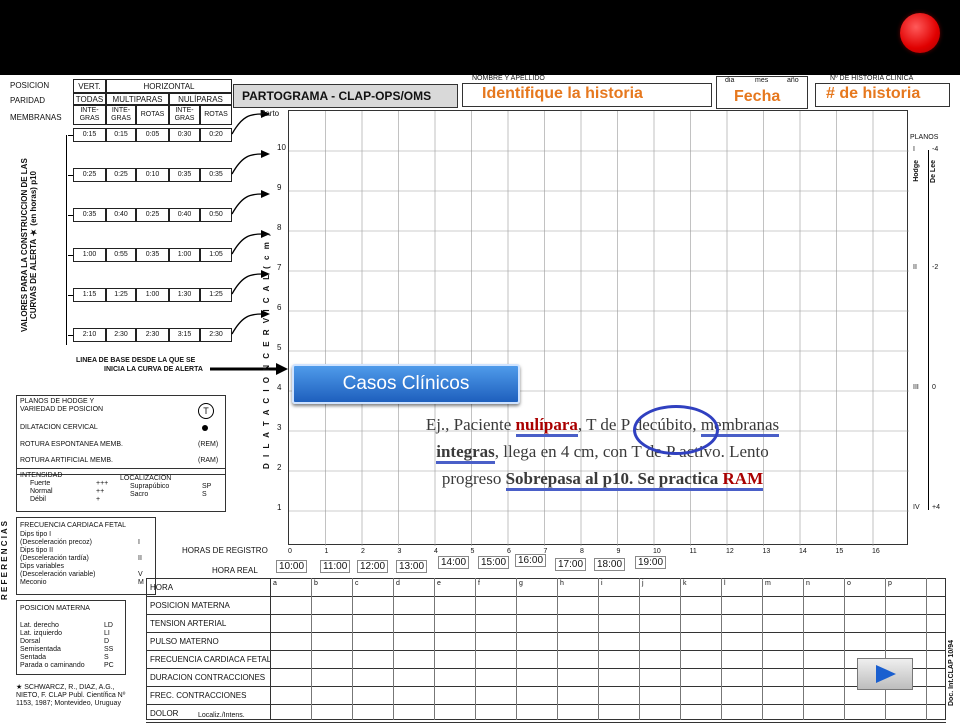 Image resolution: width=960 pixels, height=723 pixels. What do you see at coordinates (59, 427) in the screenshot?
I see `ref-dilatacion: DILATACION CERVICAL` at bounding box center [59, 427].